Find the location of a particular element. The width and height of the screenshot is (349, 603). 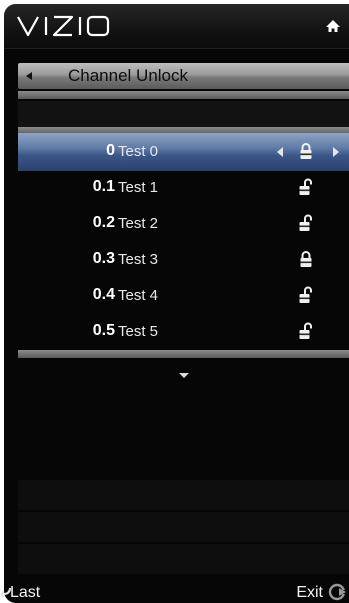

channel-name: Test 2 is located at coordinates (138, 223).